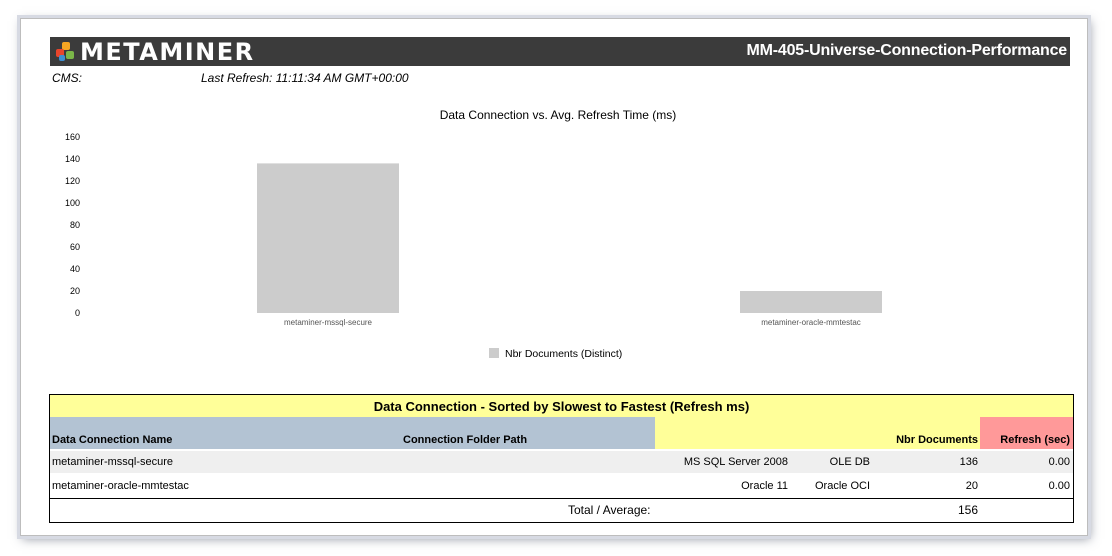 Image resolution: width=1112 pixels, height=556 pixels. Describe the element at coordinates (937, 440) in the screenshot. I see `column-header-docs: Nbr Documents` at that location.